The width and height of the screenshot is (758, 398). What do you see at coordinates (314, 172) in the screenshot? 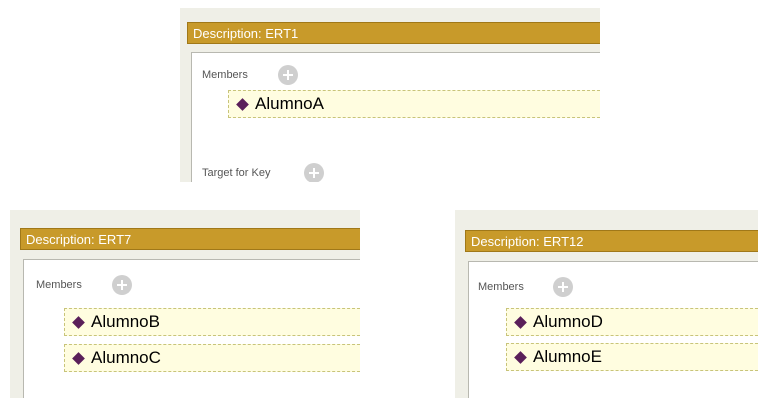
I see `add-target-for-key-icon` at bounding box center [314, 172].